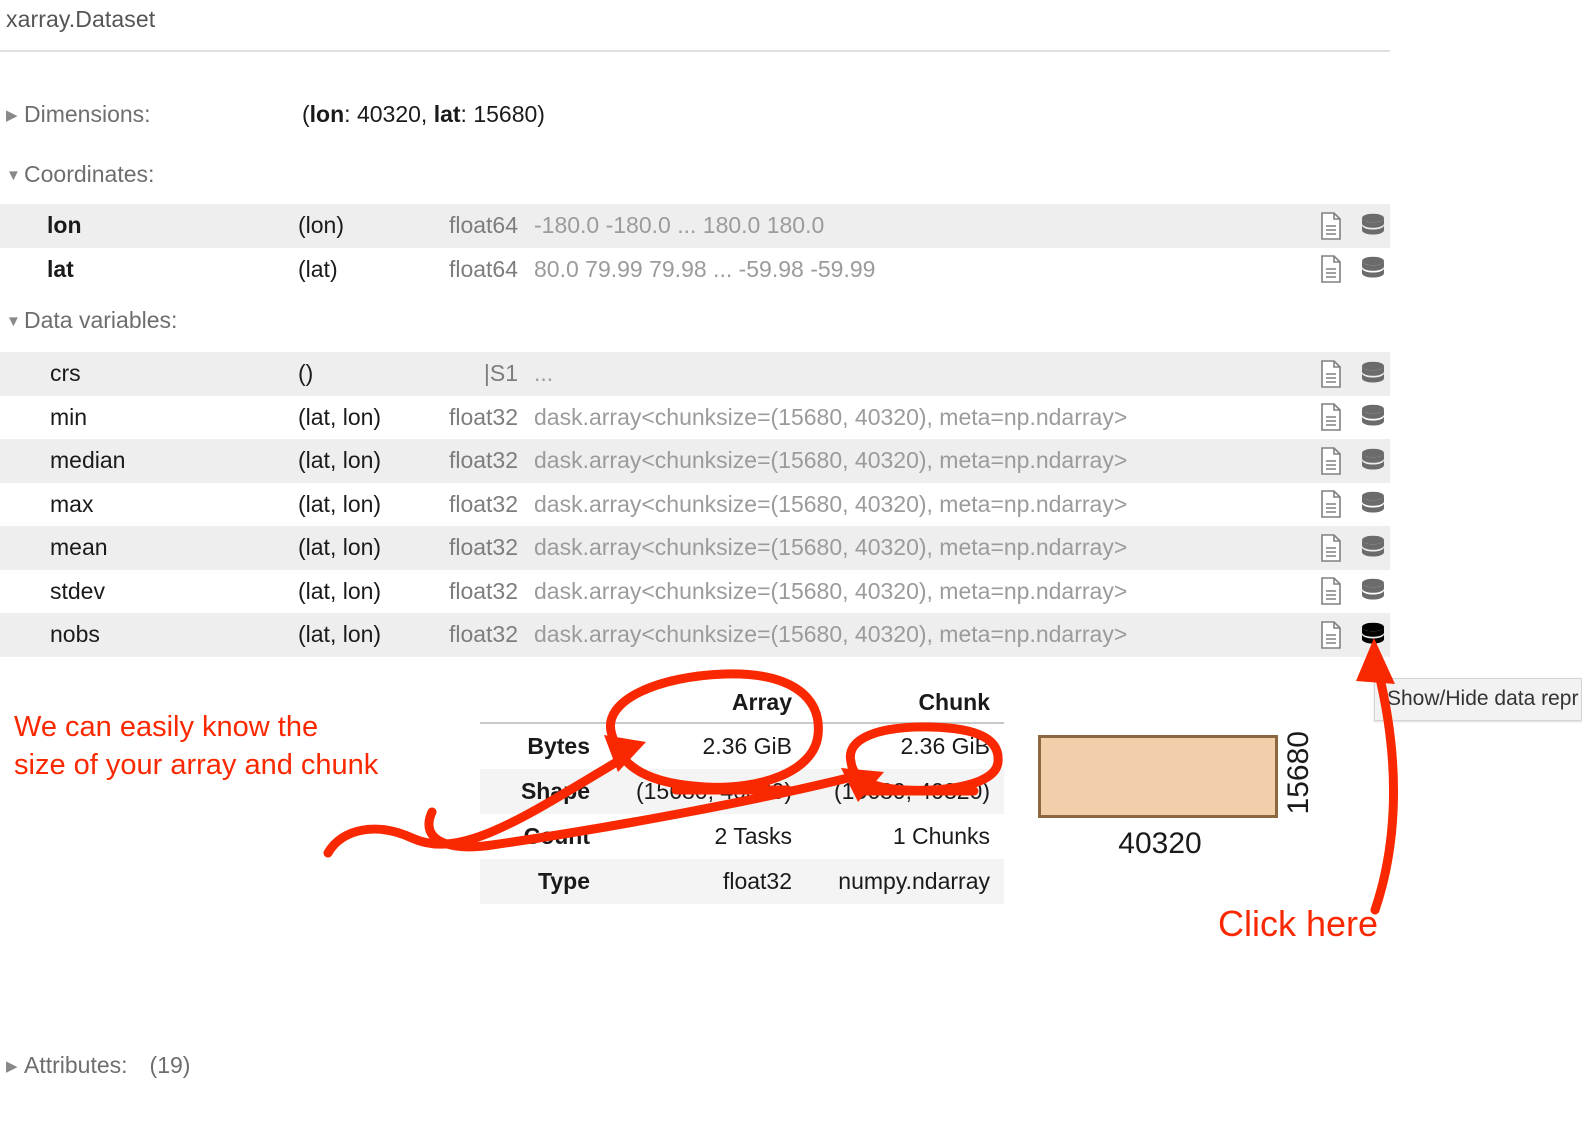 This screenshot has width=1582, height=1122. Describe the element at coordinates (713, 791) in the screenshot. I see `dask-array-value: (15680, 40320)` at that location.